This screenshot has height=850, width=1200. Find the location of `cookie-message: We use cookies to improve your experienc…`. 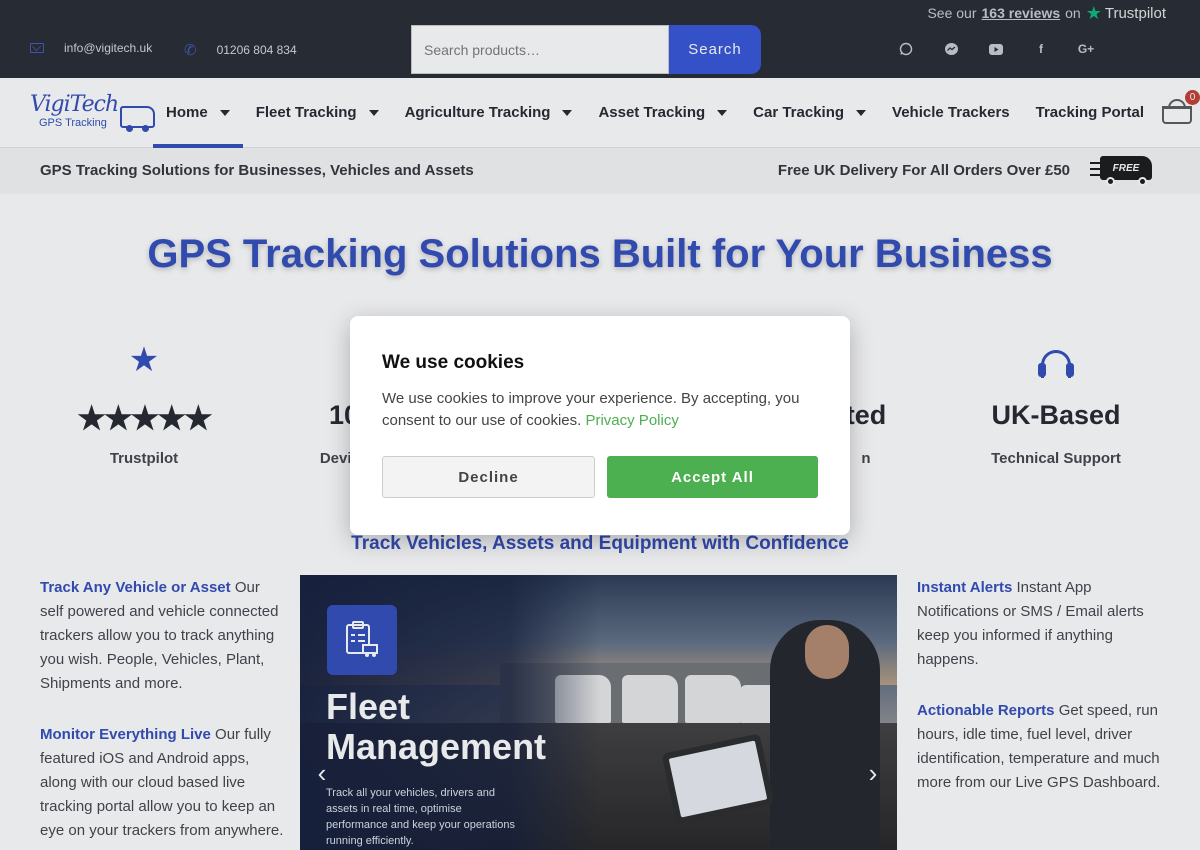

cookie-message: We use cookies to improve your experienc… is located at coordinates (602, 410).